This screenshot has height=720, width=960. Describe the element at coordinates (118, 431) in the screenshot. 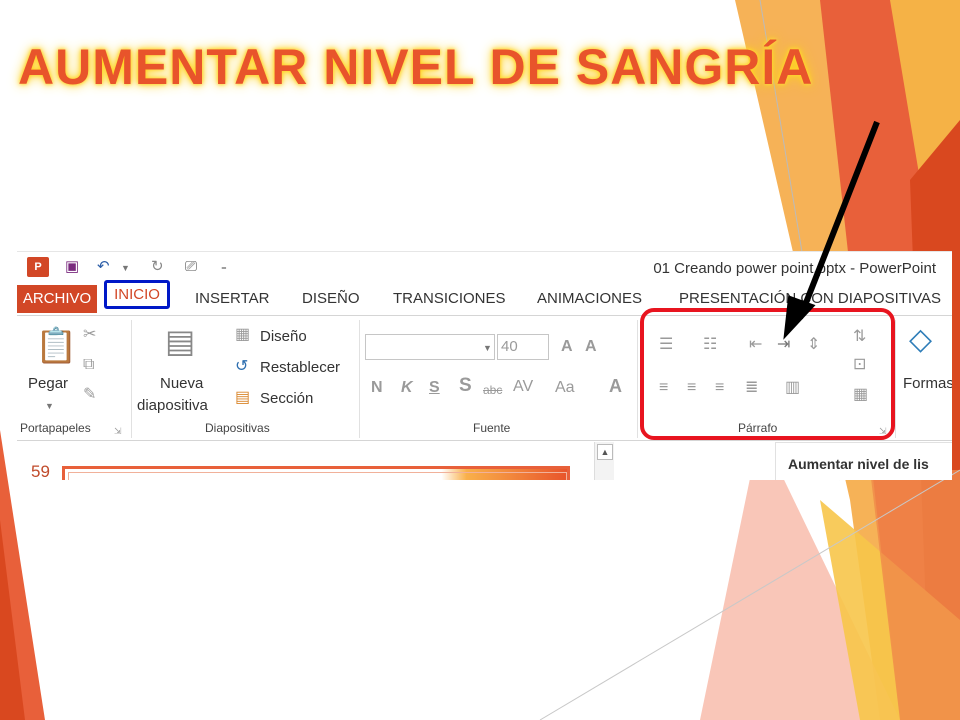

I see `portapapeles-launcher-icon: ⇲` at that location.